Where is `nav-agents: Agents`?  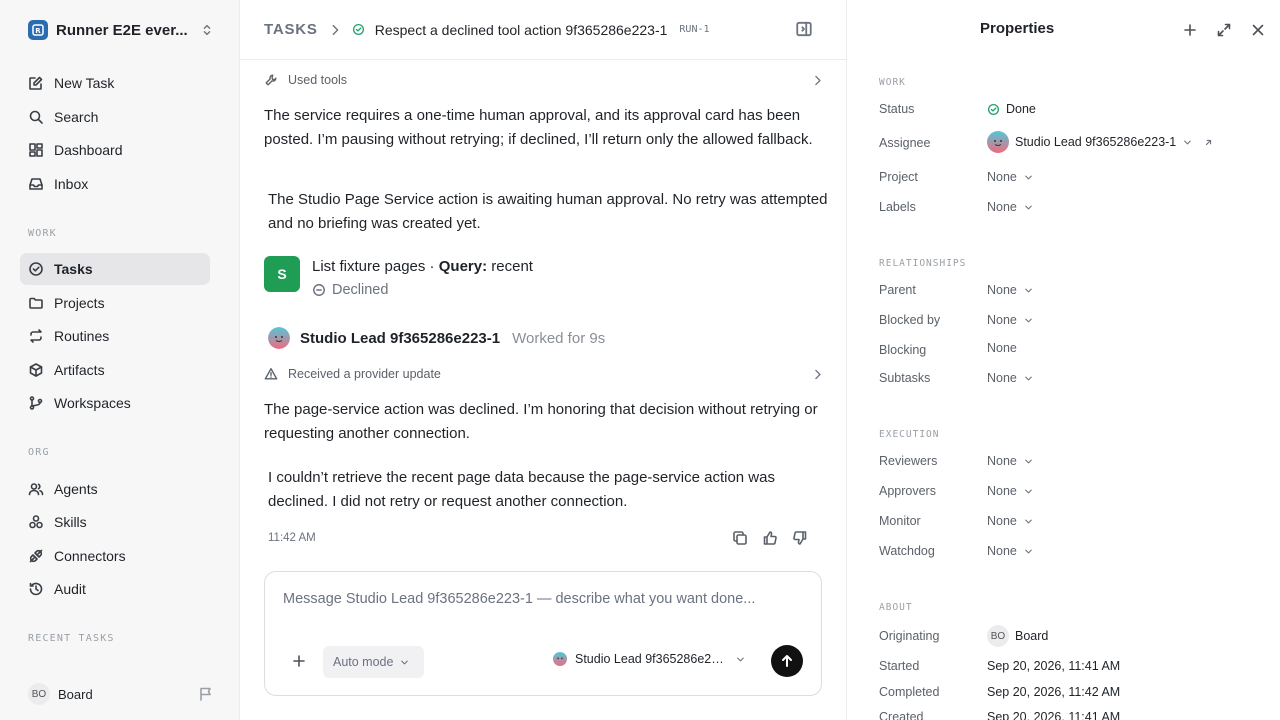 nav-agents: Agents is located at coordinates (115, 489).